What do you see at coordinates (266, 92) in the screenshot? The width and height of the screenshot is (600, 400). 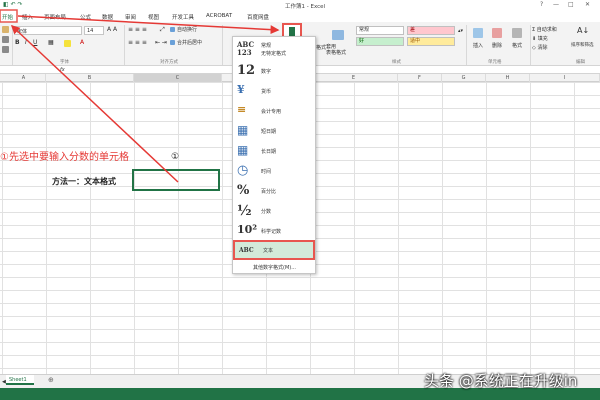 I see `menu-item-label: 货币` at bounding box center [266, 92].